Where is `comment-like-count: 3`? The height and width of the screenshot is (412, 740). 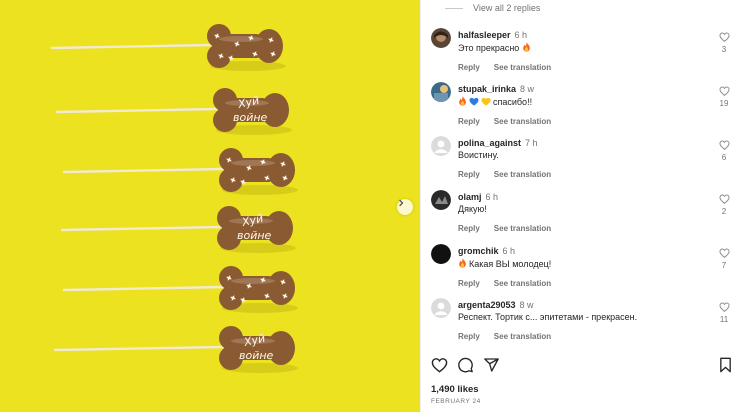
comment-like-count: 3 is located at coordinates (724, 49).